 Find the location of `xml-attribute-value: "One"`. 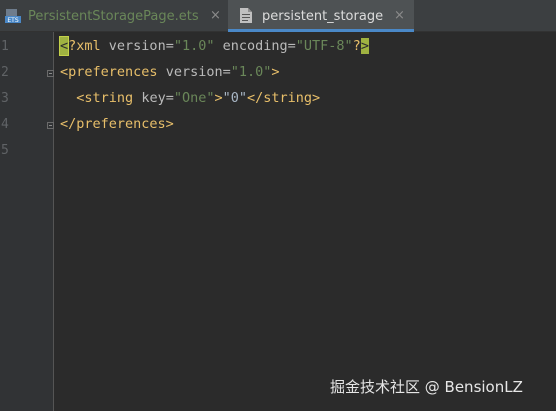

xml-attribute-value: "One" is located at coordinates (194, 98).